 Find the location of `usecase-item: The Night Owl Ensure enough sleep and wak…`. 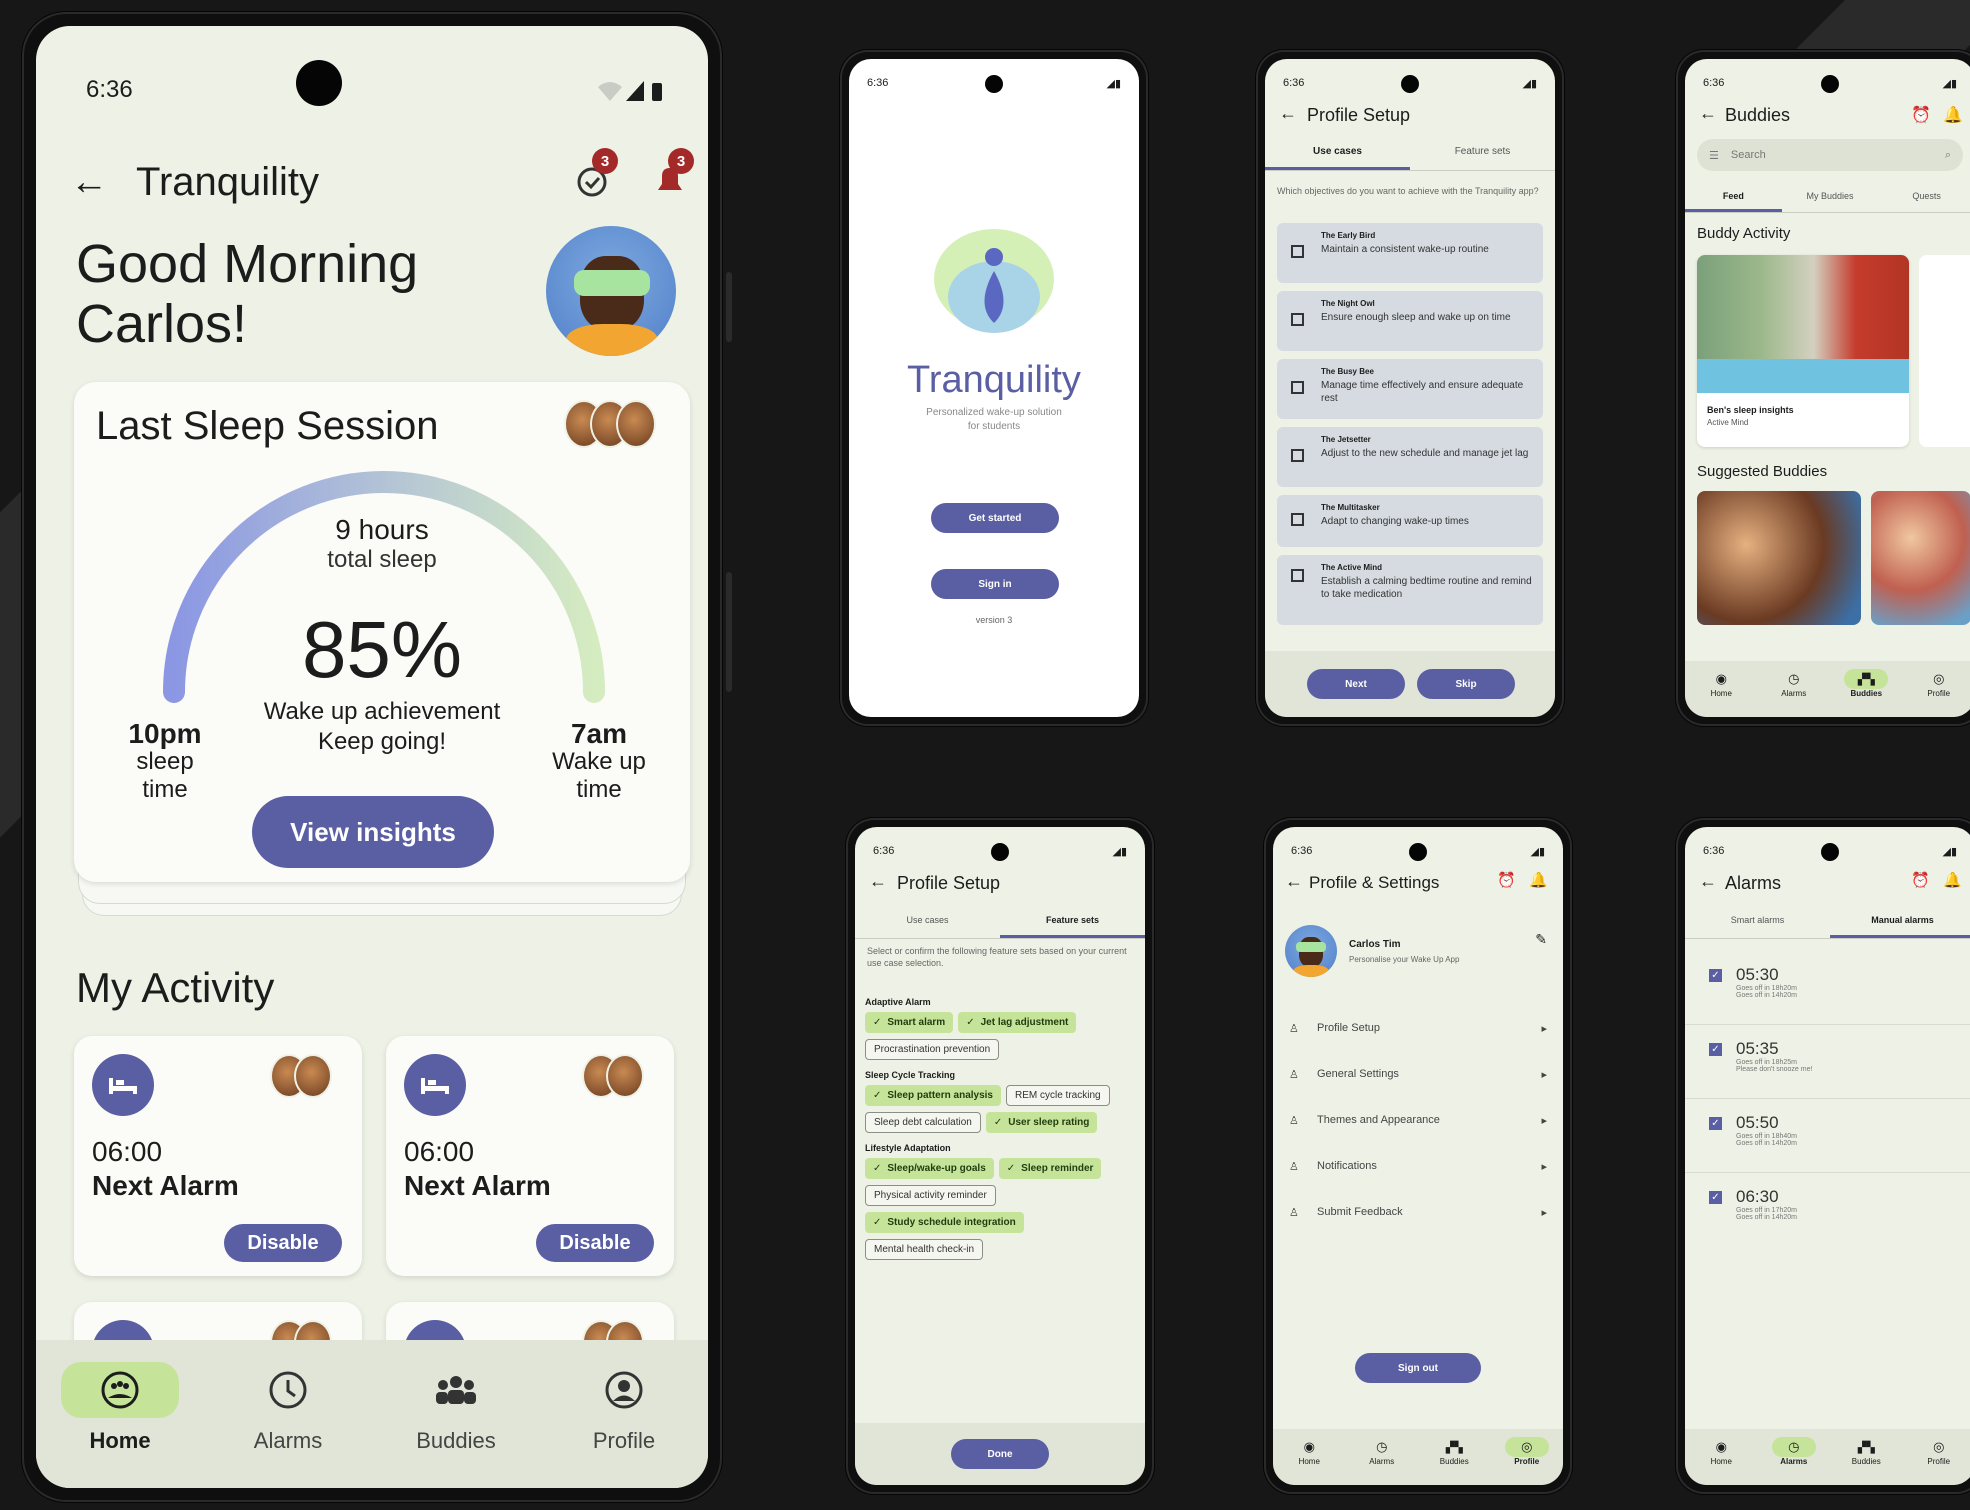

usecase-item: The Night Owl Ensure enough sleep and wak… is located at coordinates (1410, 321).